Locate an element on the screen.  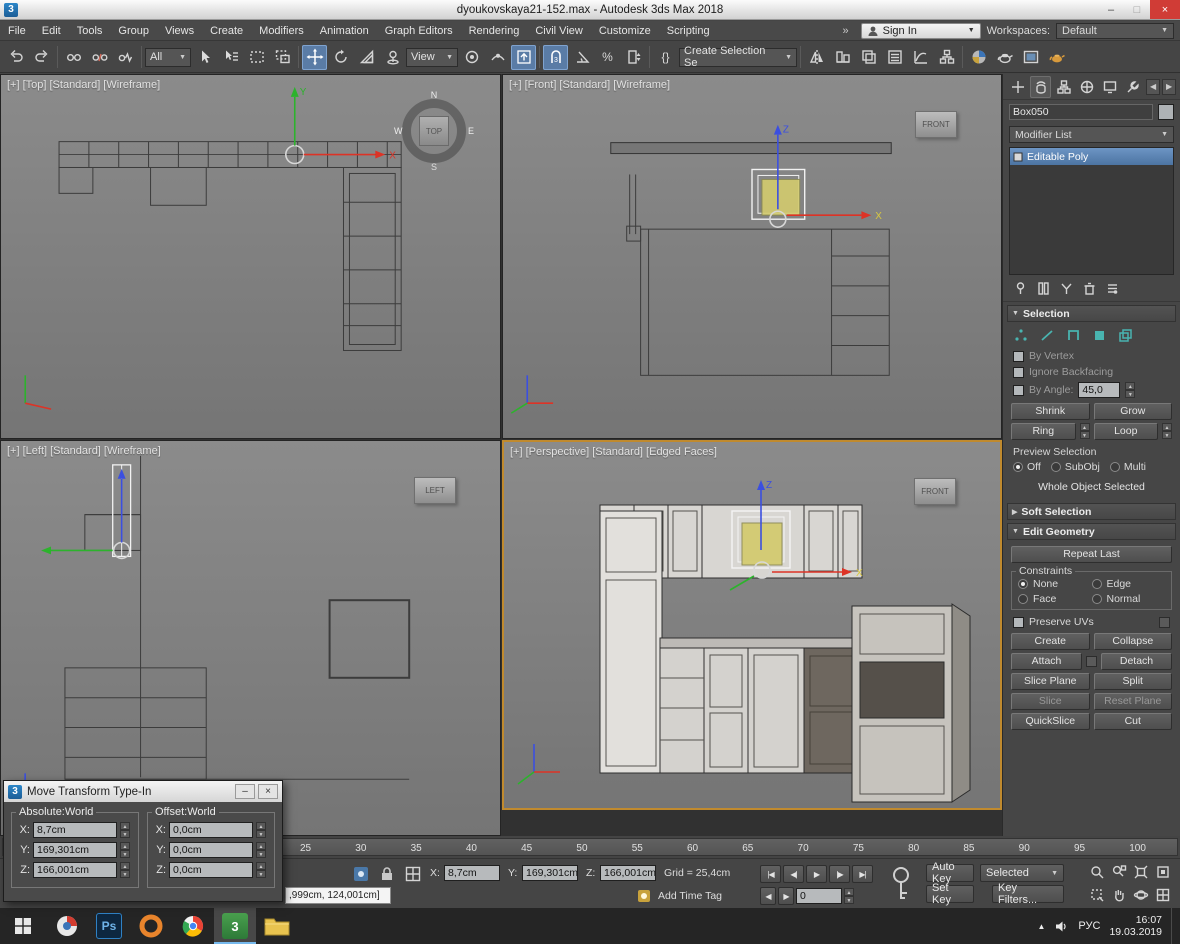
panel-scroll-left-icon: ◀ is located at coordinates (1153, 86).